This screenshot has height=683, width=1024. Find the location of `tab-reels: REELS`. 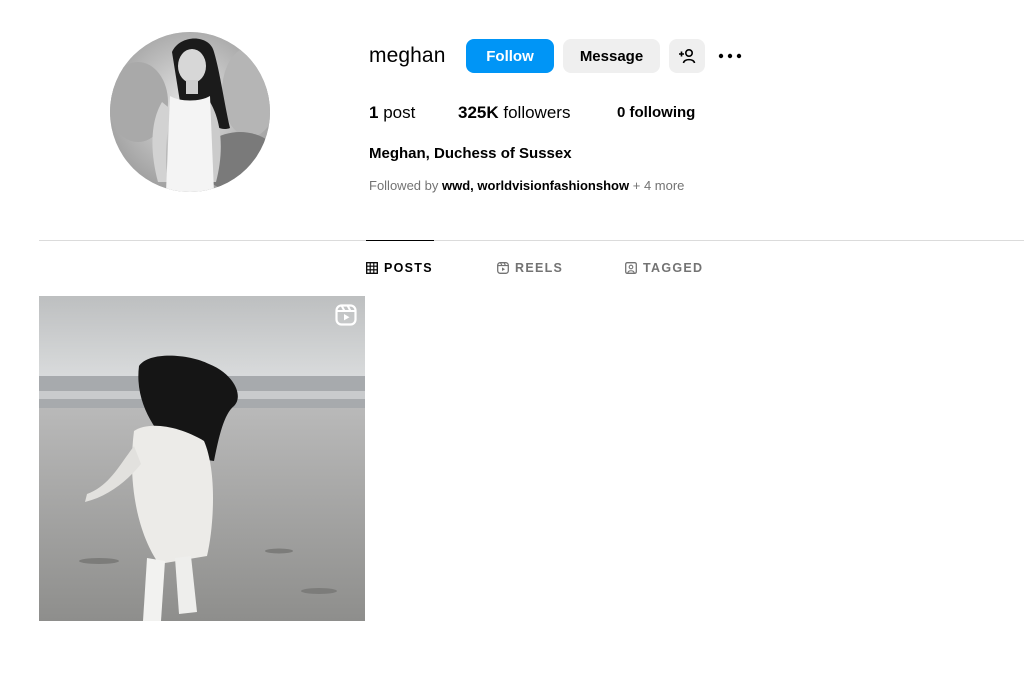

tab-reels: REELS is located at coordinates (530, 268).